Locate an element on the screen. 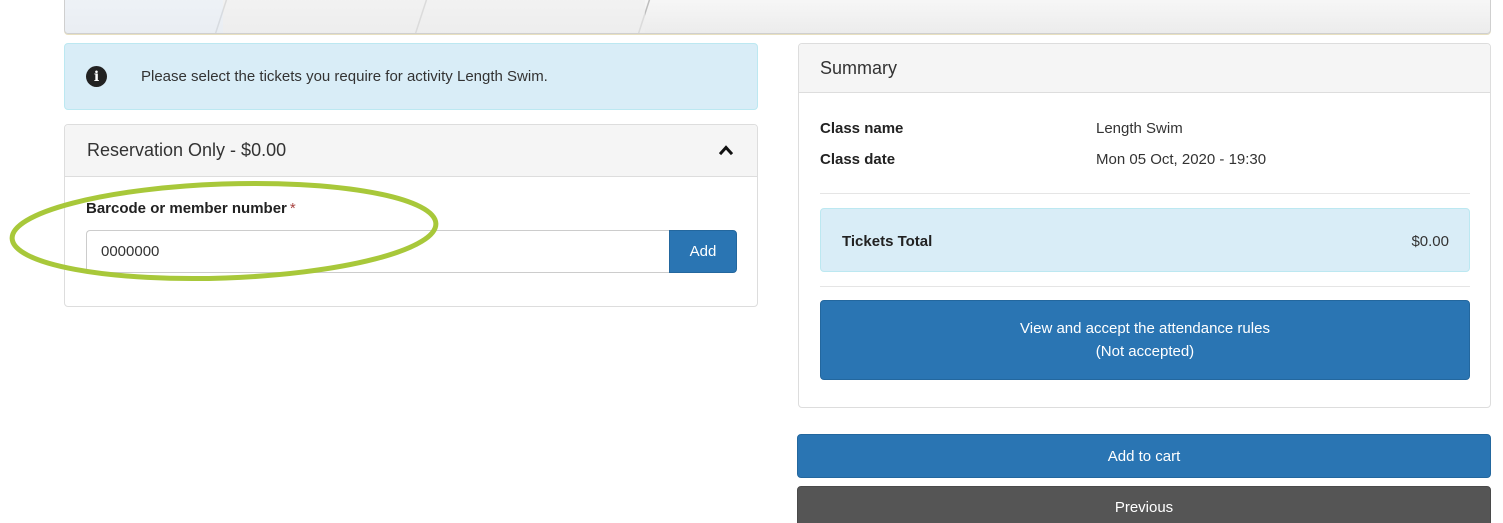 This screenshot has height=523, width=1503. summary-header: Summary is located at coordinates (1144, 68).